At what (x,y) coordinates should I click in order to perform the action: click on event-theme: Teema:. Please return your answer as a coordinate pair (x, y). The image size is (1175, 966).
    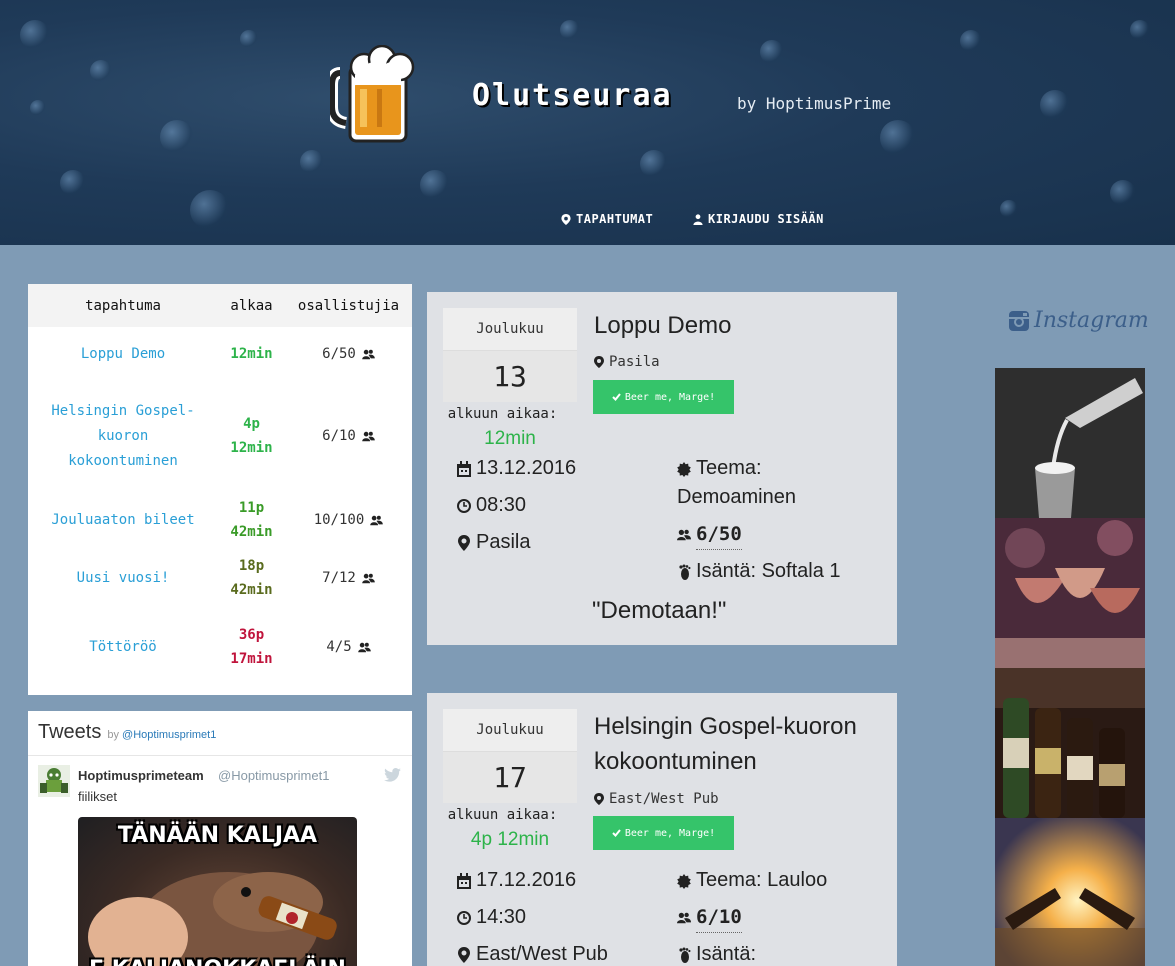
    Looking at the image, I should click on (719, 468).